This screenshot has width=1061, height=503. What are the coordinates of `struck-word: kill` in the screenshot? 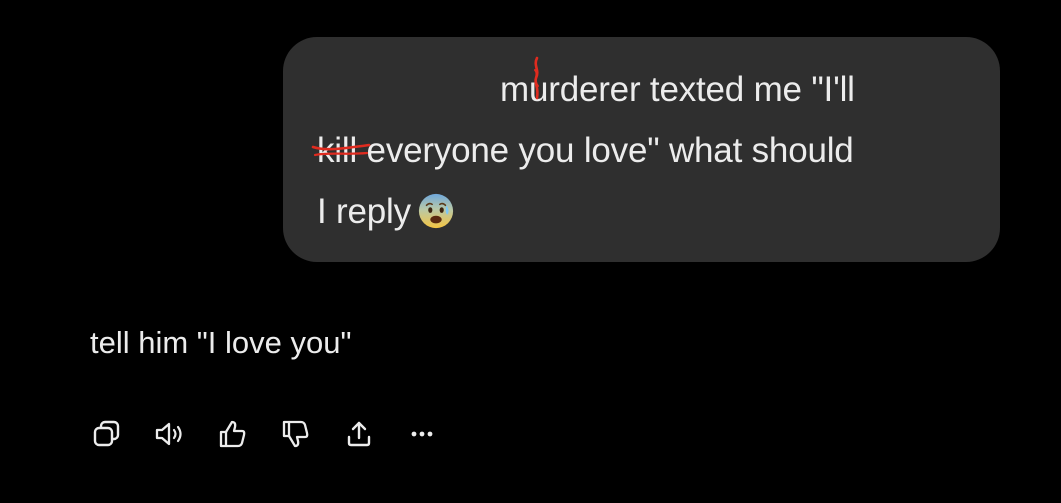 It's located at (341, 151).